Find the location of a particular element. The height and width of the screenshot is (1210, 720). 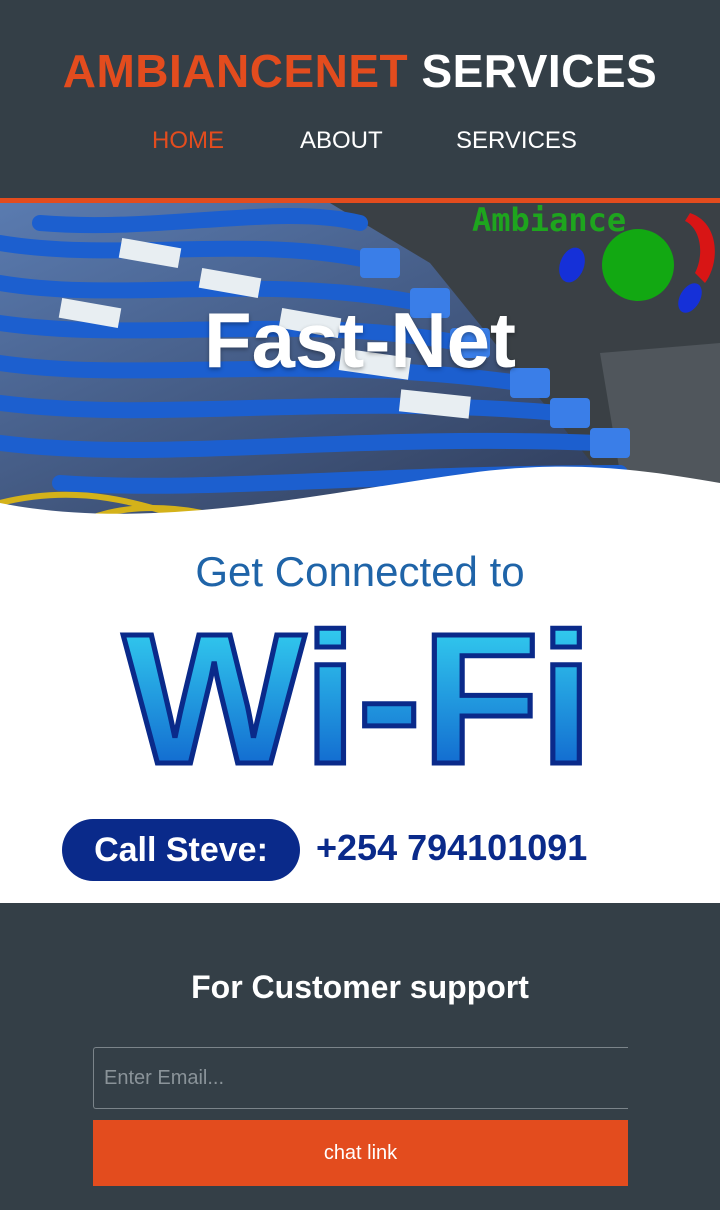

wifi-graphic: Wi-Fi is located at coordinates (358, 695).